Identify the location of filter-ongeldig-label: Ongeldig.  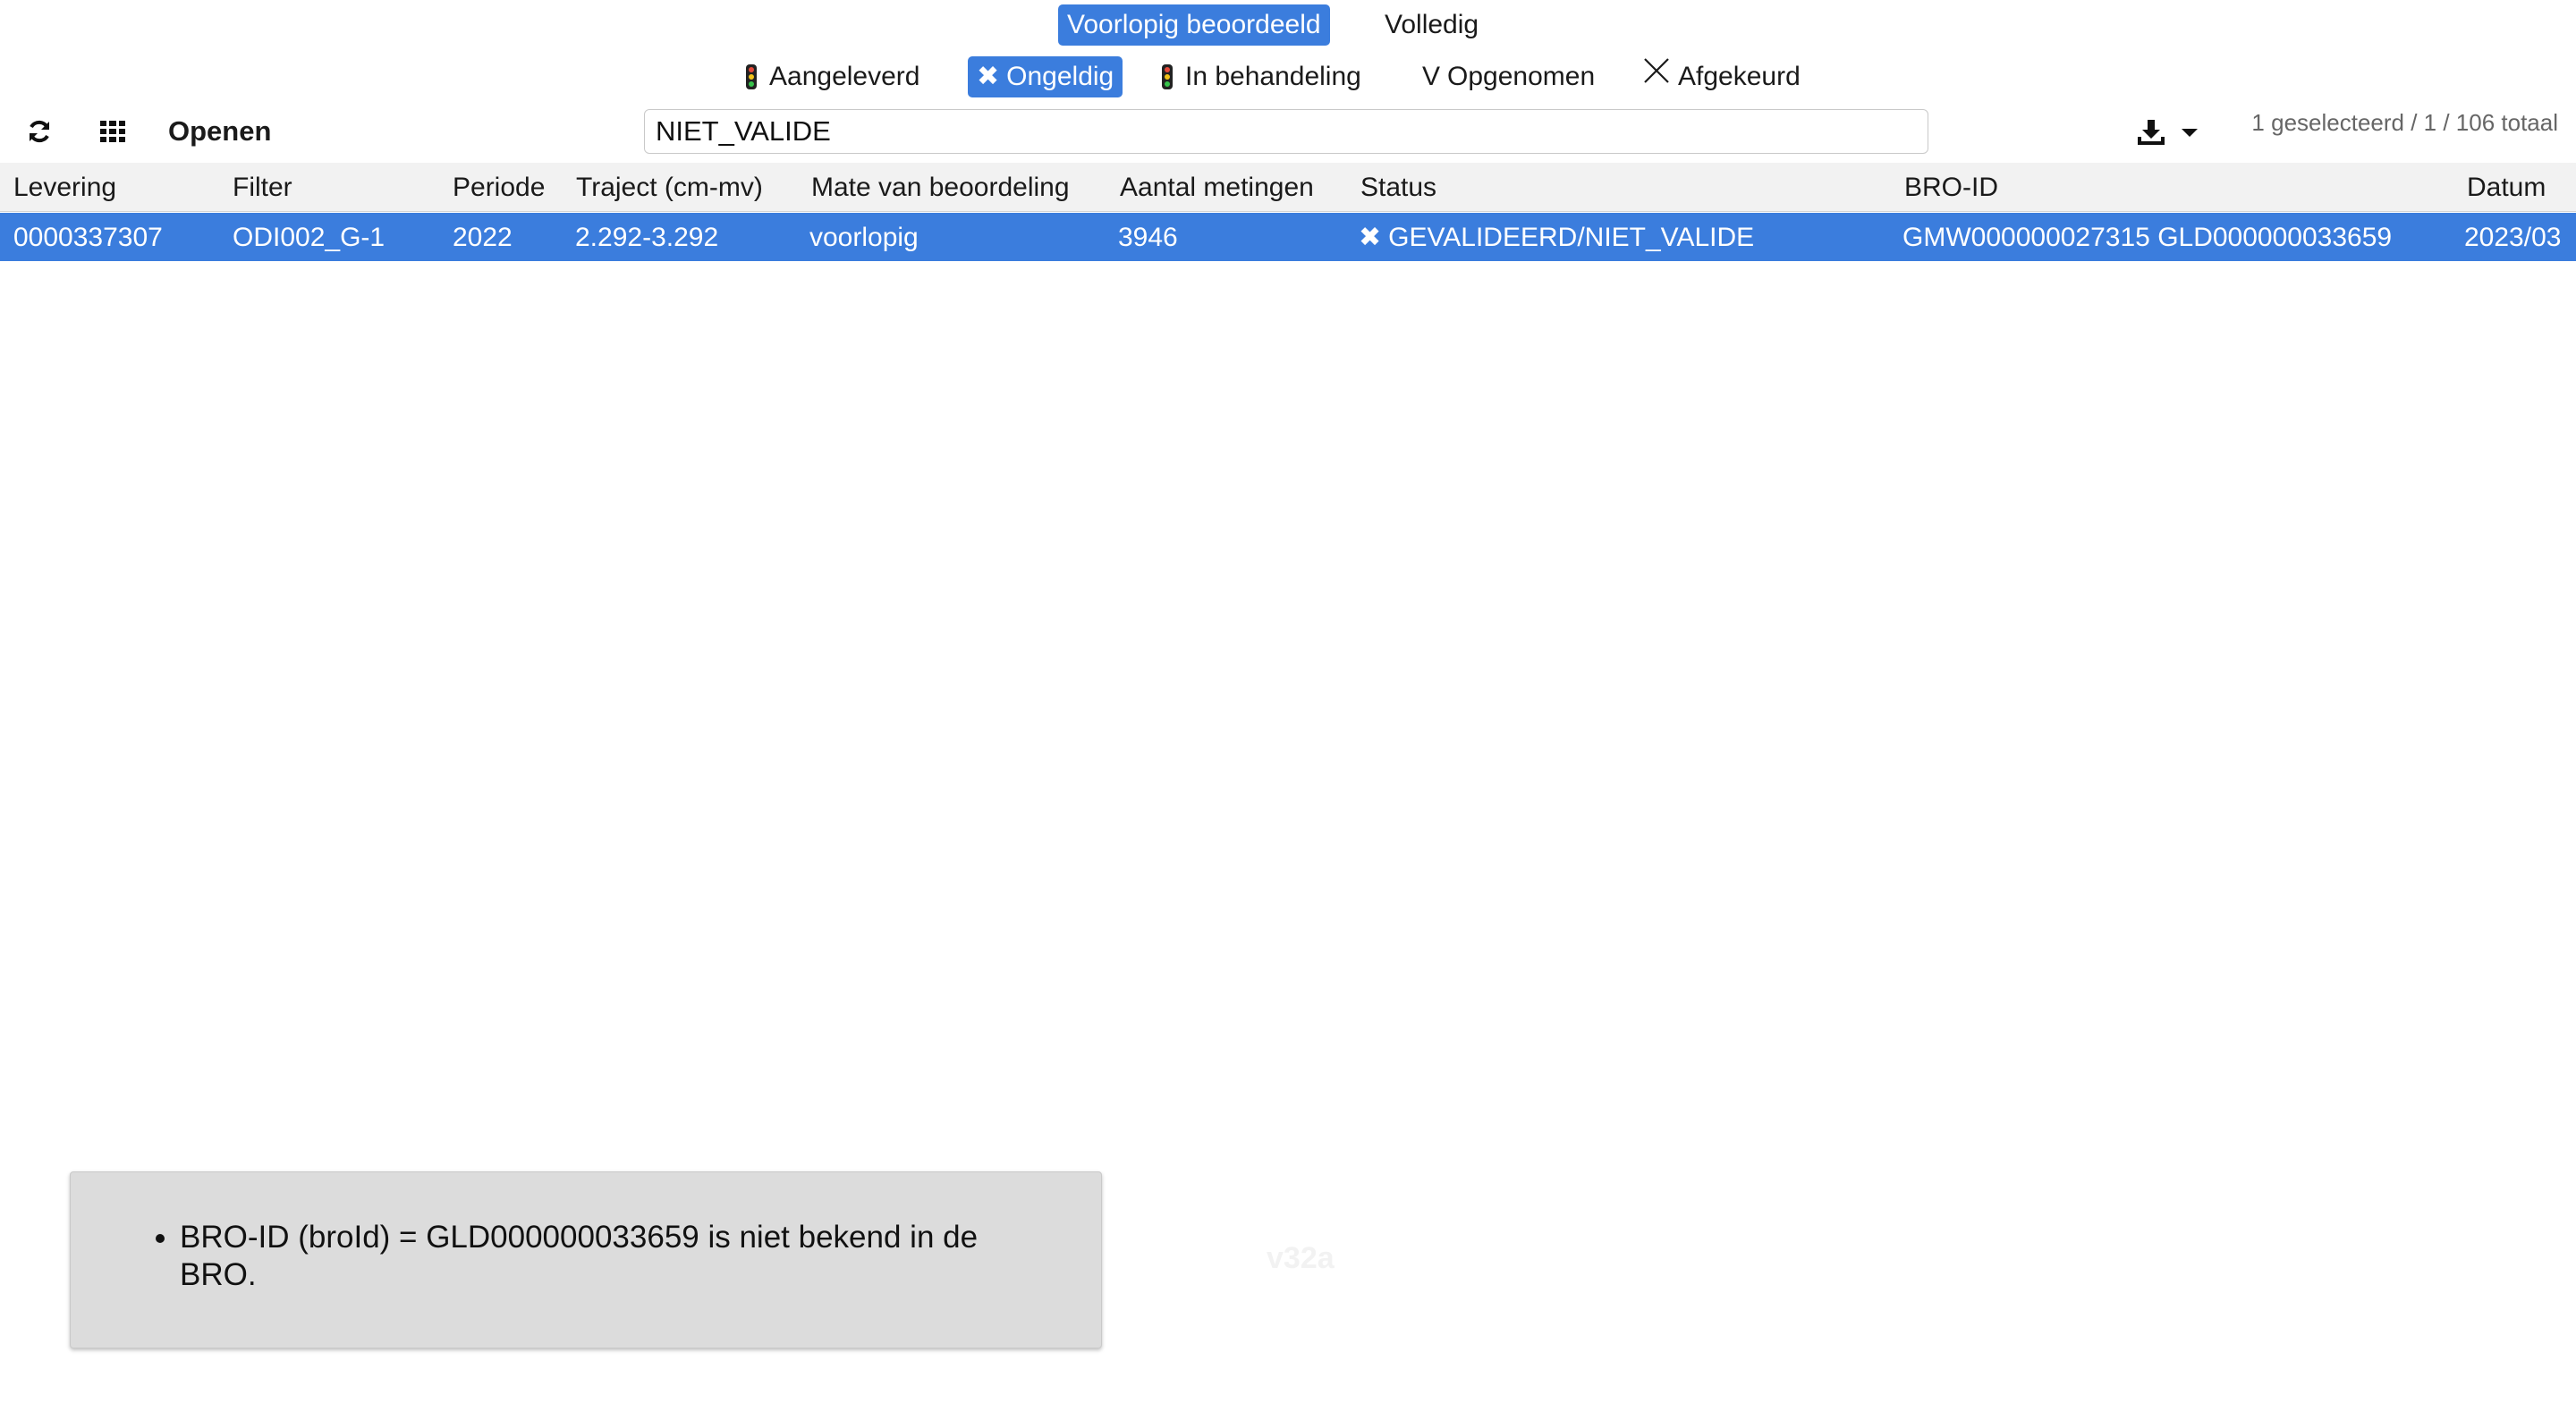
(1060, 77).